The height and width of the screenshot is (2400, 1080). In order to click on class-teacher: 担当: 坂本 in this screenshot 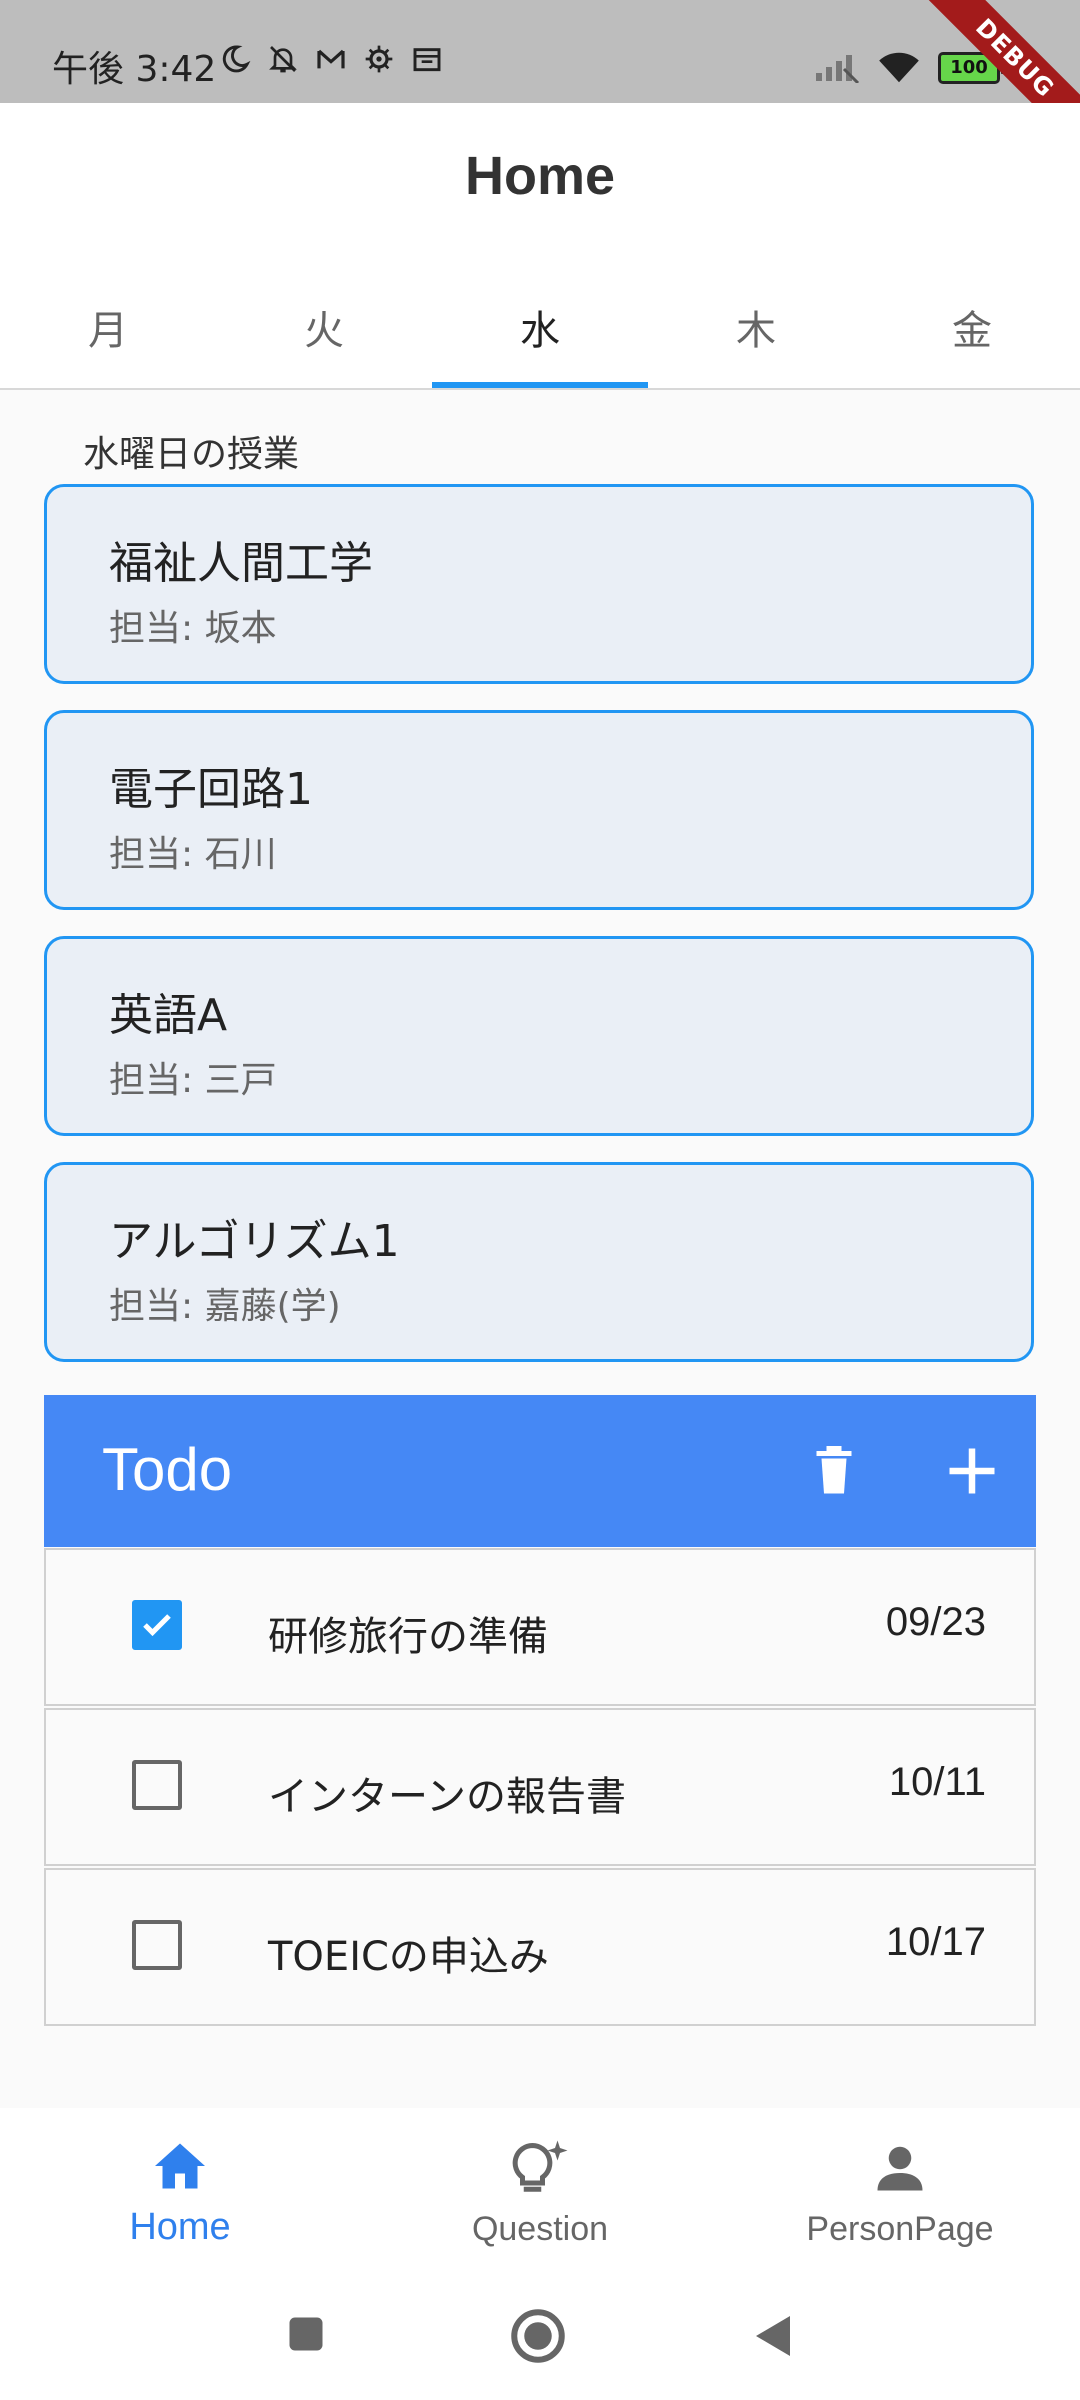, I will do `click(193, 628)`.